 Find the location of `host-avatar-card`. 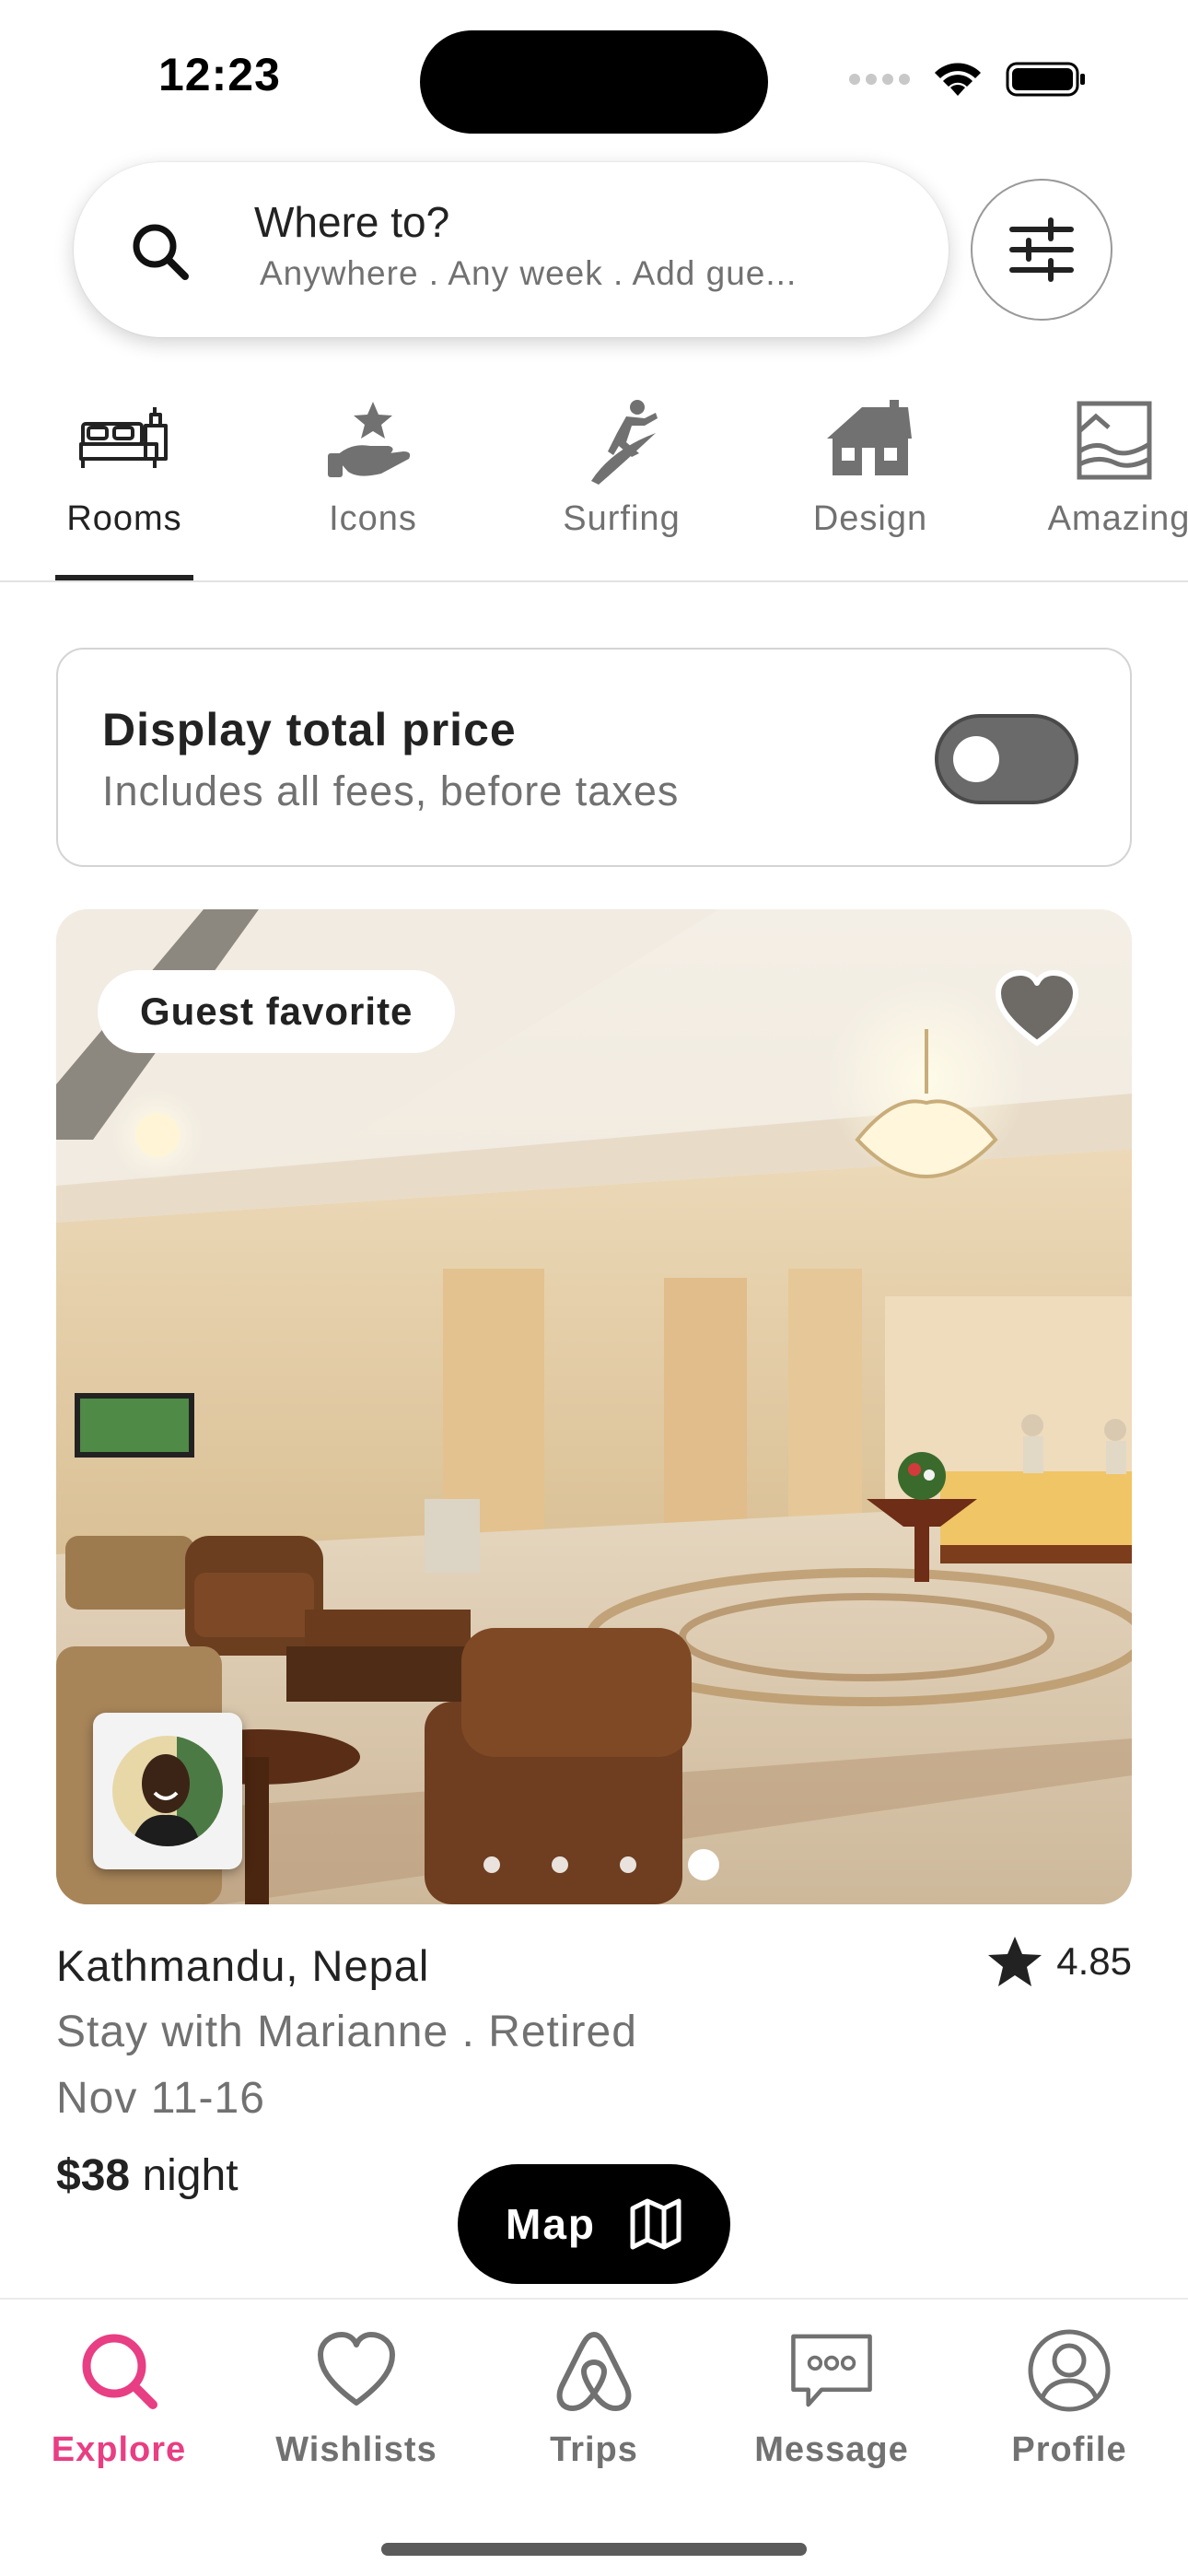

host-avatar-card is located at coordinates (167, 1791).